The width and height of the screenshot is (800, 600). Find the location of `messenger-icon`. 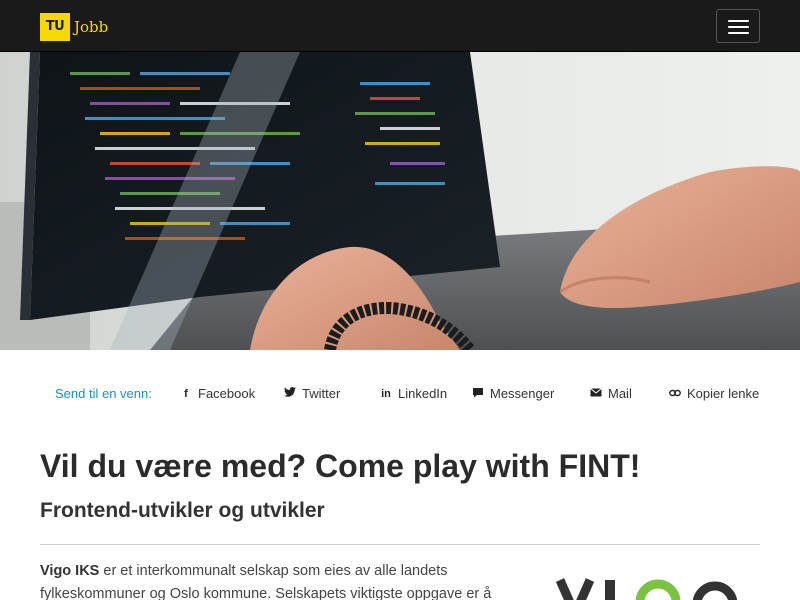

messenger-icon is located at coordinates (478, 394).